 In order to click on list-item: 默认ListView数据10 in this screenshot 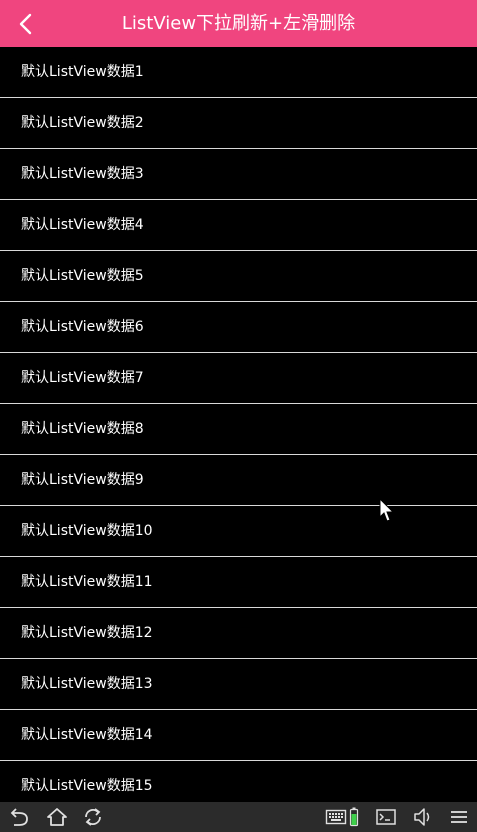, I will do `click(238, 531)`.